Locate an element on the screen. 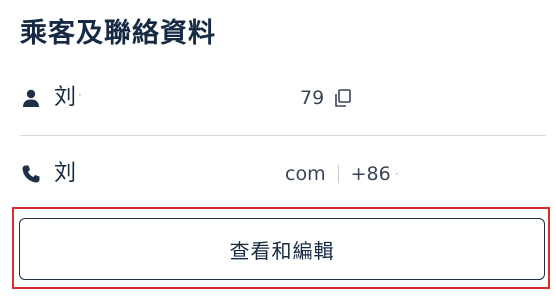 The width and height of the screenshot is (556, 301). section-title: 乘客及聯絡資料 is located at coordinates (118, 33).